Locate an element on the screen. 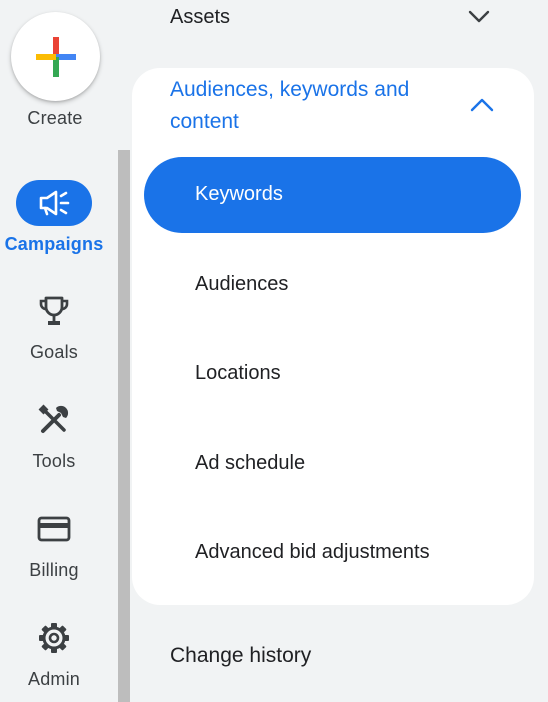 This screenshot has width=548, height=702. nav-item-billing: Billing is located at coordinates (54, 543).